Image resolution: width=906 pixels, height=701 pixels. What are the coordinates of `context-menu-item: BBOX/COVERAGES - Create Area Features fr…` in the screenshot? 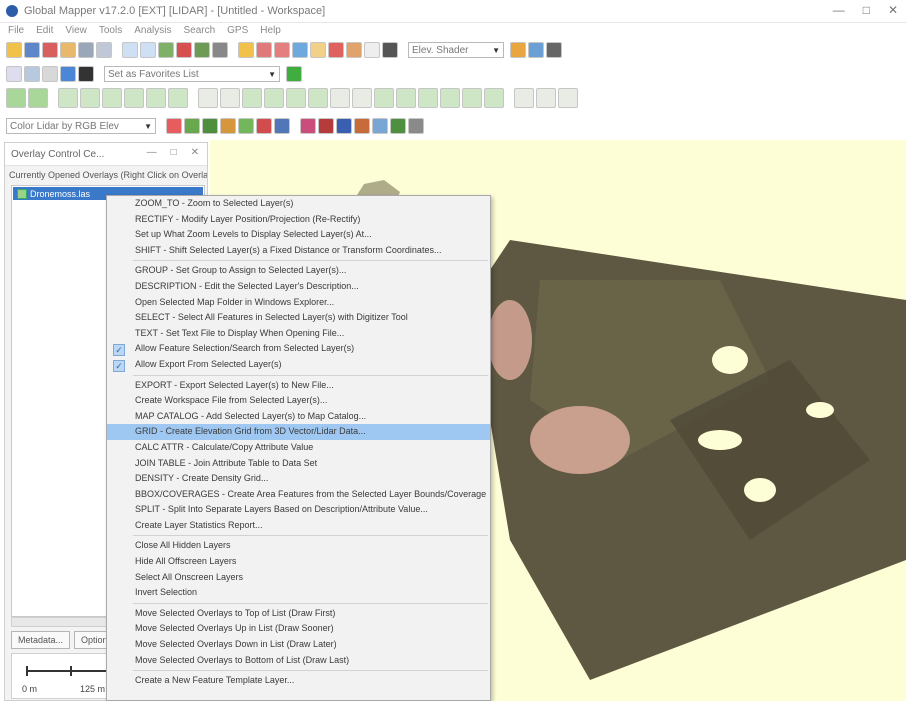 It's located at (298, 495).